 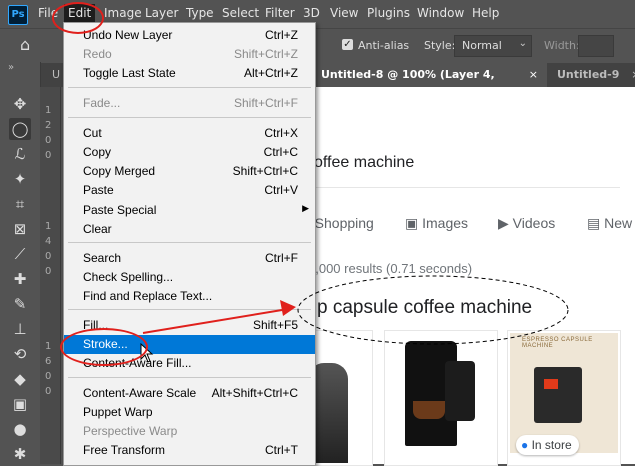 I want to click on annotation-arrow-head, so click(x=288, y=308).